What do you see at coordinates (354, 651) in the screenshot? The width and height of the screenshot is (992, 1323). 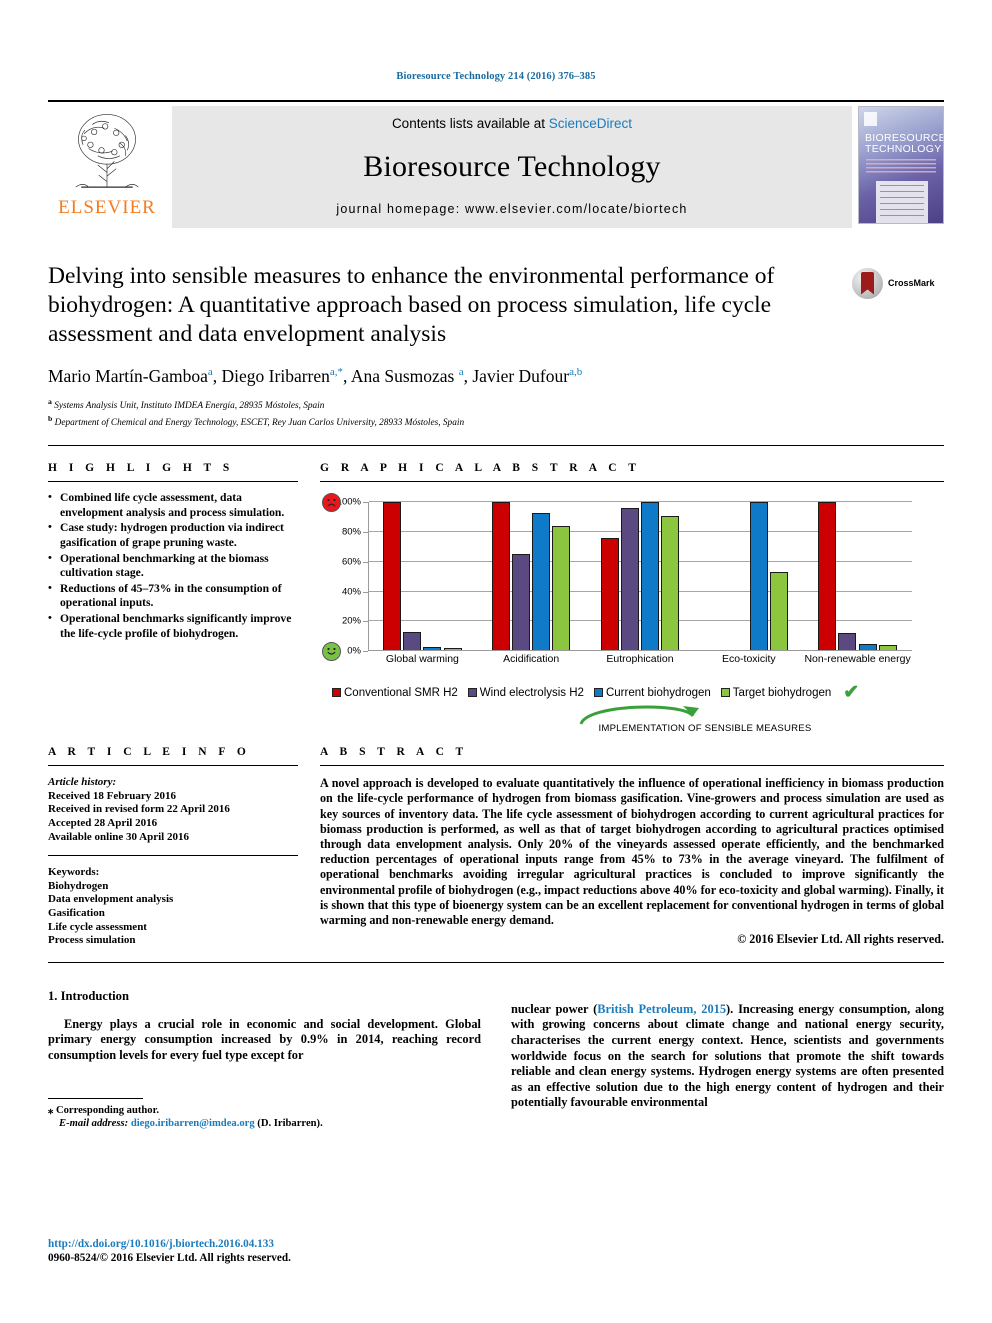 I see `chart-y-tick-label: 0%` at bounding box center [354, 651].